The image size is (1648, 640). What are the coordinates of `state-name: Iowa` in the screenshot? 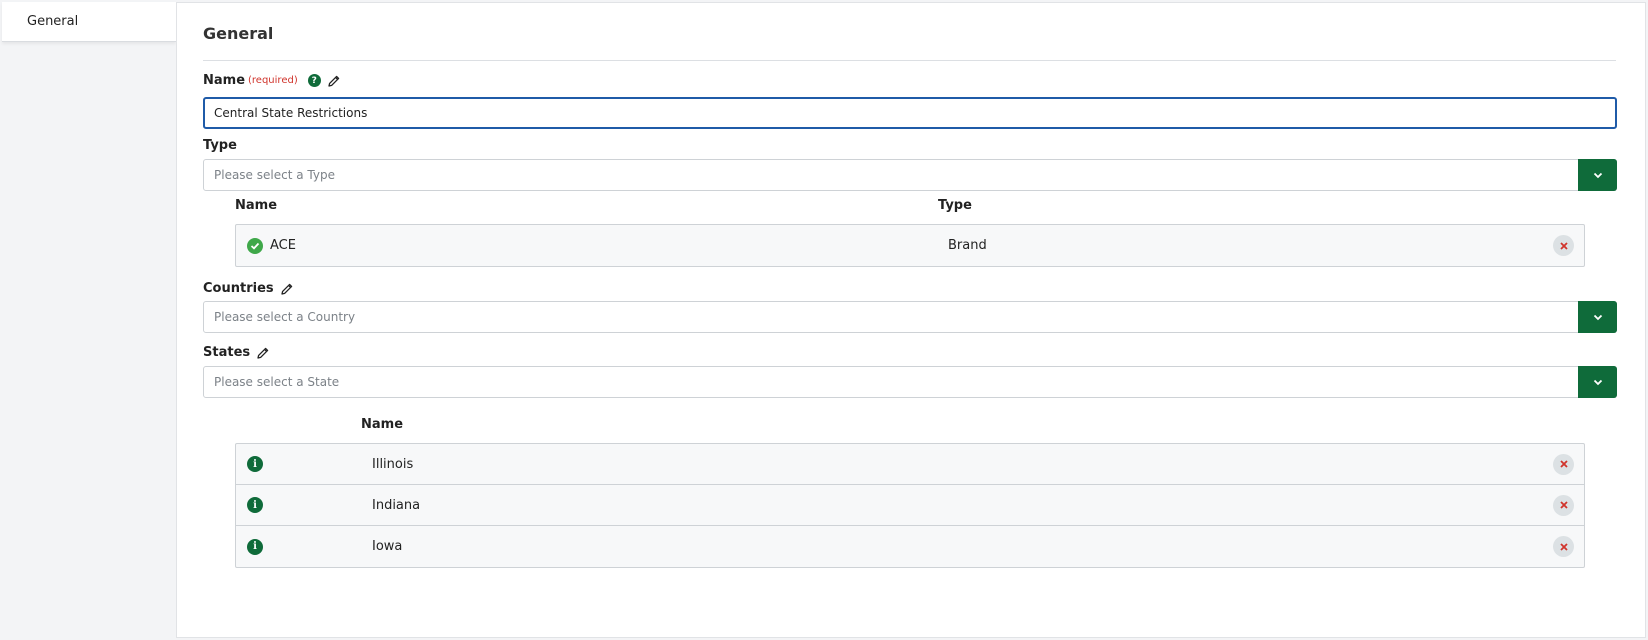 It's located at (387, 546).